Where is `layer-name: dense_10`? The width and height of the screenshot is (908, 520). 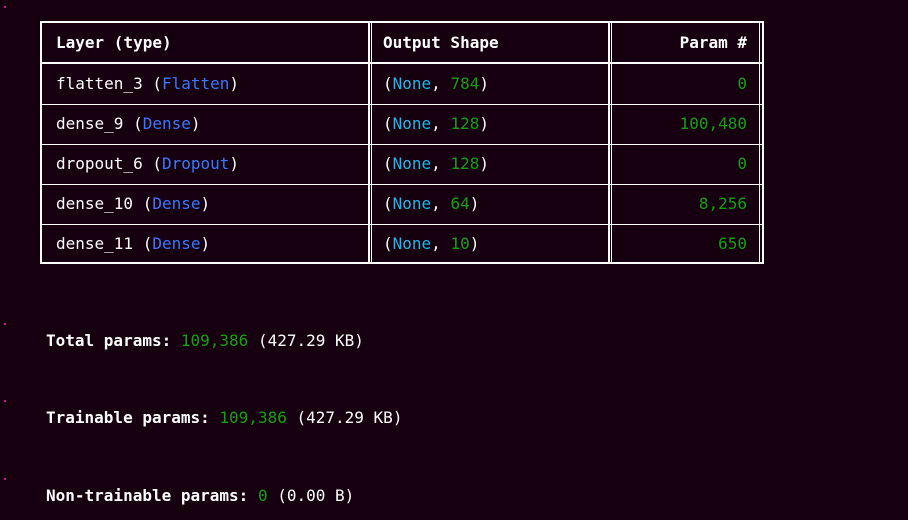 layer-name: dense_10 is located at coordinates (95, 203).